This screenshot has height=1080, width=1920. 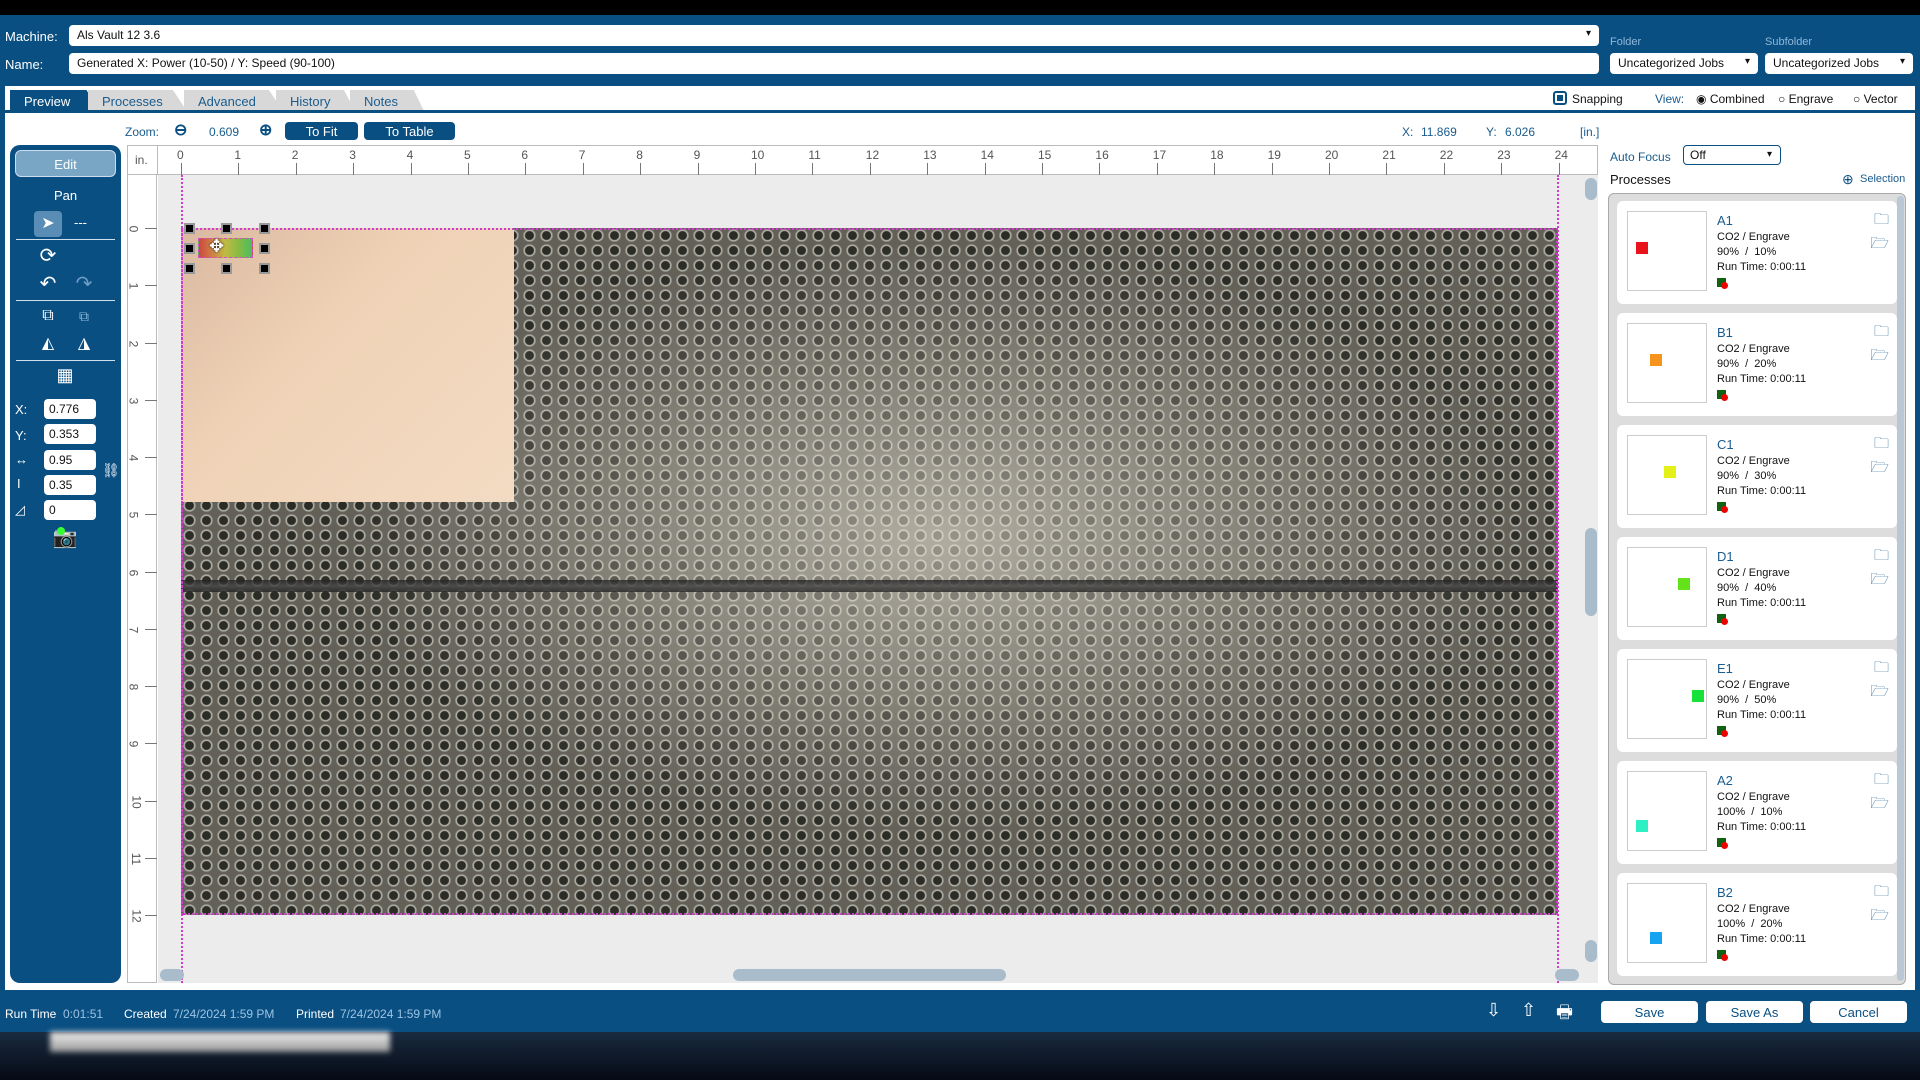 I want to click on camera-status-dot, so click(x=61, y=531).